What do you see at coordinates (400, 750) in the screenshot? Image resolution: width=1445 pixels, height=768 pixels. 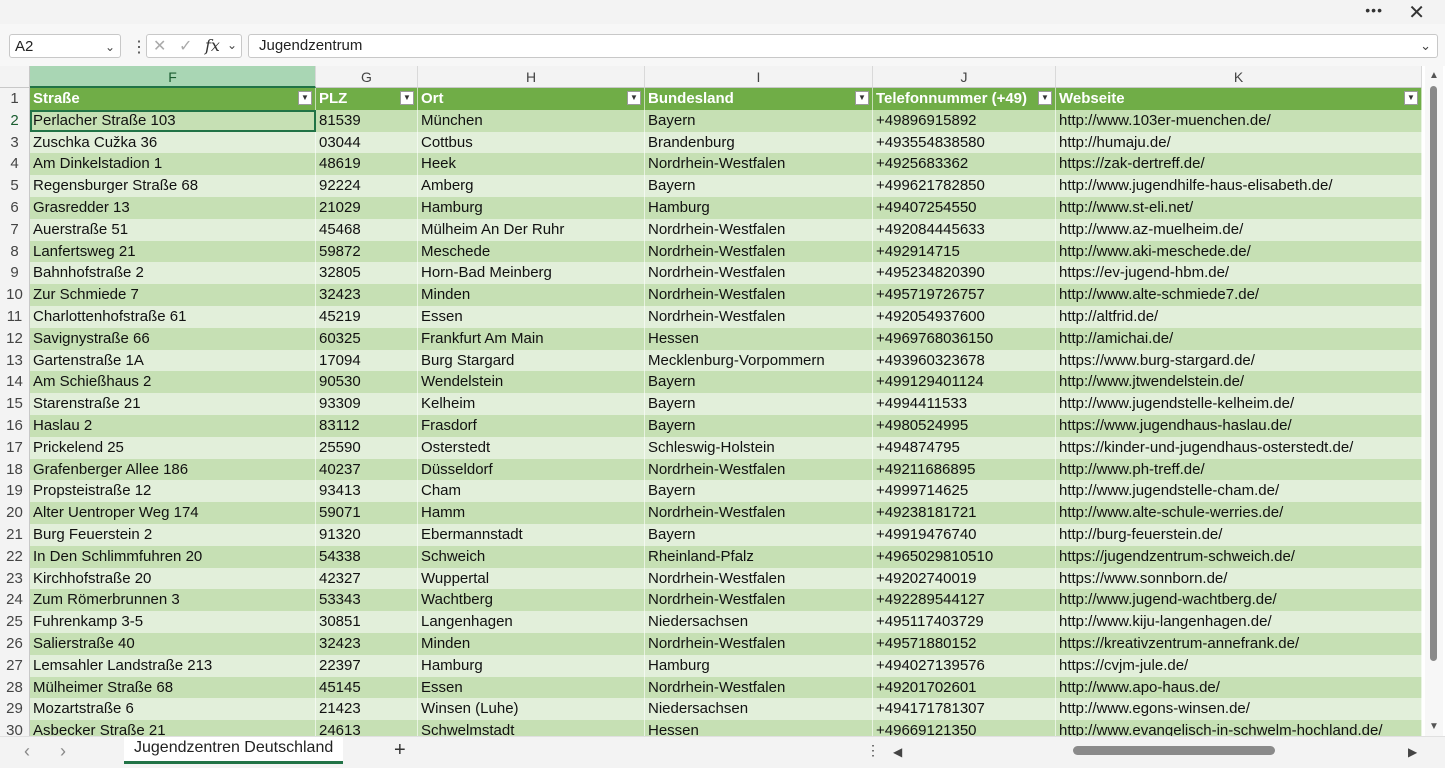 I see `add-sheet-button: +` at bounding box center [400, 750].